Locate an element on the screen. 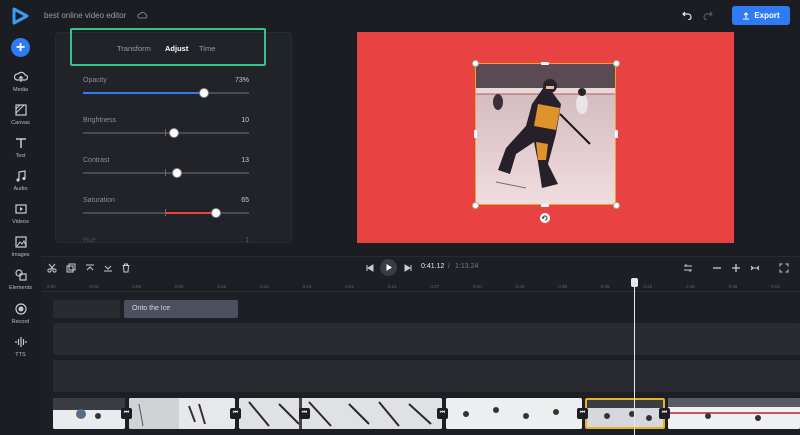 This screenshot has width=800, height=435. shapes-icon is located at coordinates (20, 275).